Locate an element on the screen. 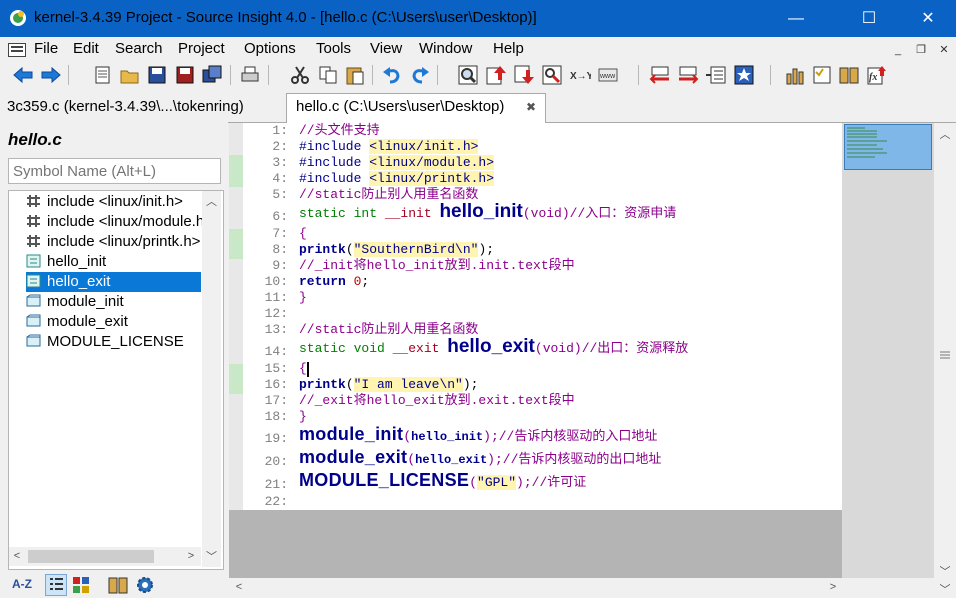 The image size is (956, 598). svg-text: X→Y is located at coordinates (580, 76).